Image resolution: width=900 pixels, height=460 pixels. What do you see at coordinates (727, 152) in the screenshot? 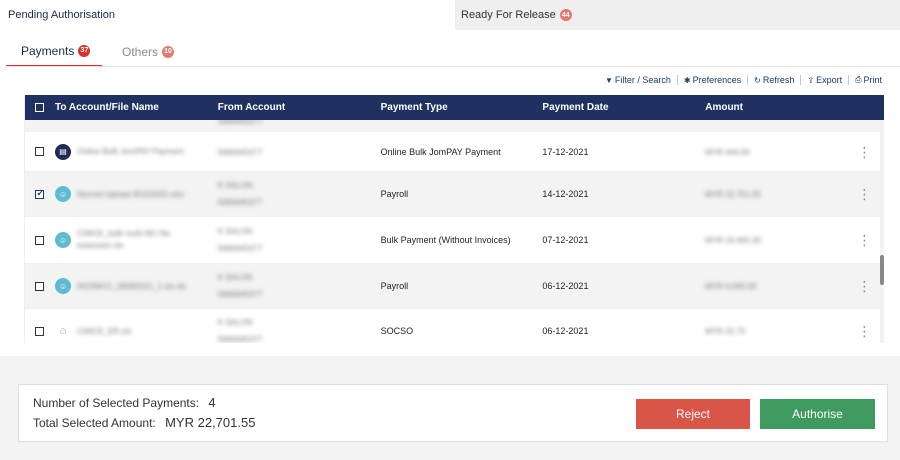
I see `amount: MYR 444.00` at bounding box center [727, 152].